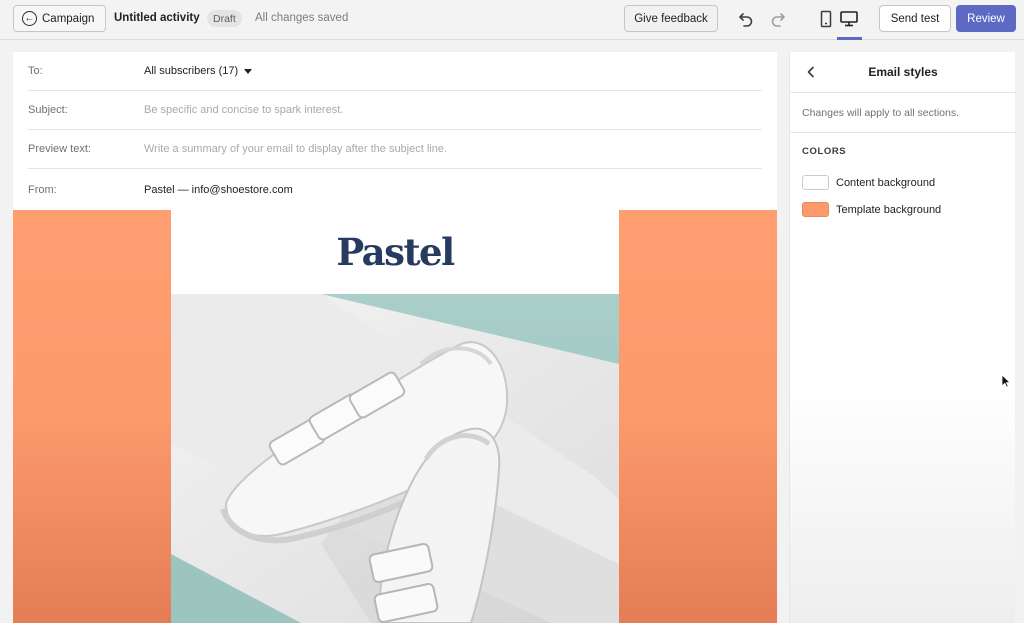 The height and width of the screenshot is (623, 1024). I want to click on desktop-view-button, so click(849, 19).